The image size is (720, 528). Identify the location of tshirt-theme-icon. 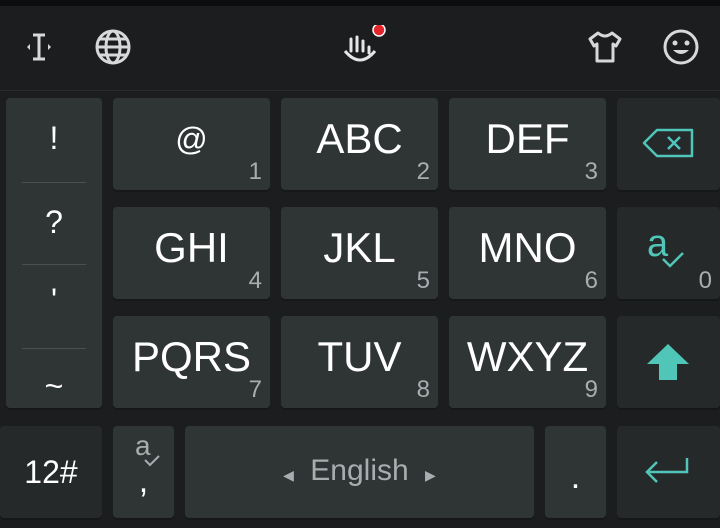
(605, 47).